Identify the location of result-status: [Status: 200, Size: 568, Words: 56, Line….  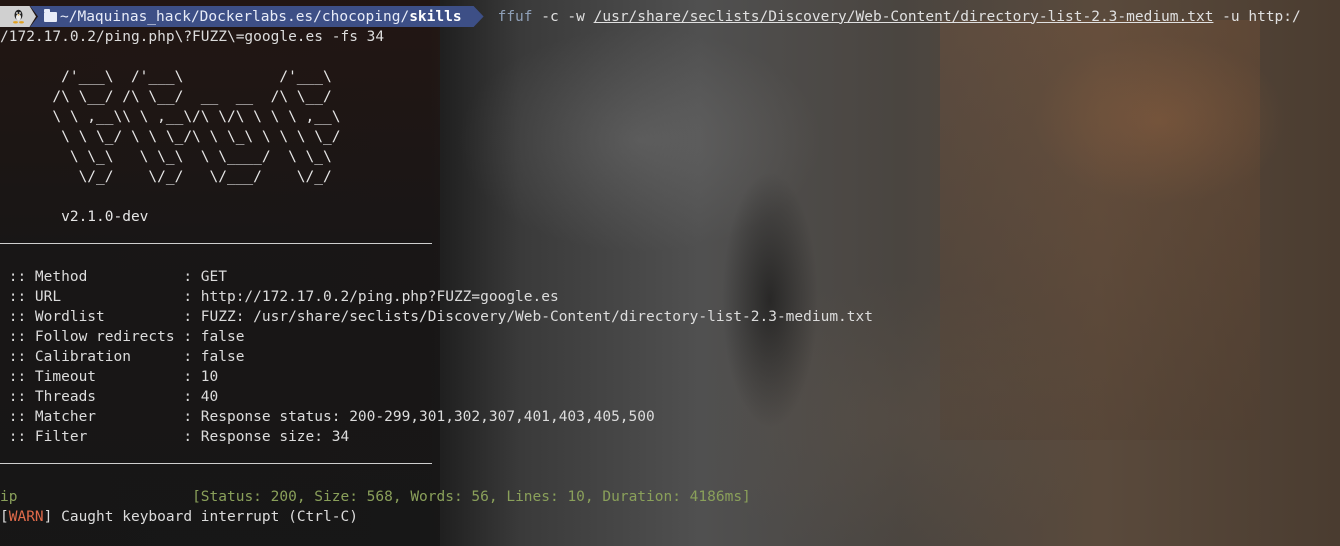
(471, 497).